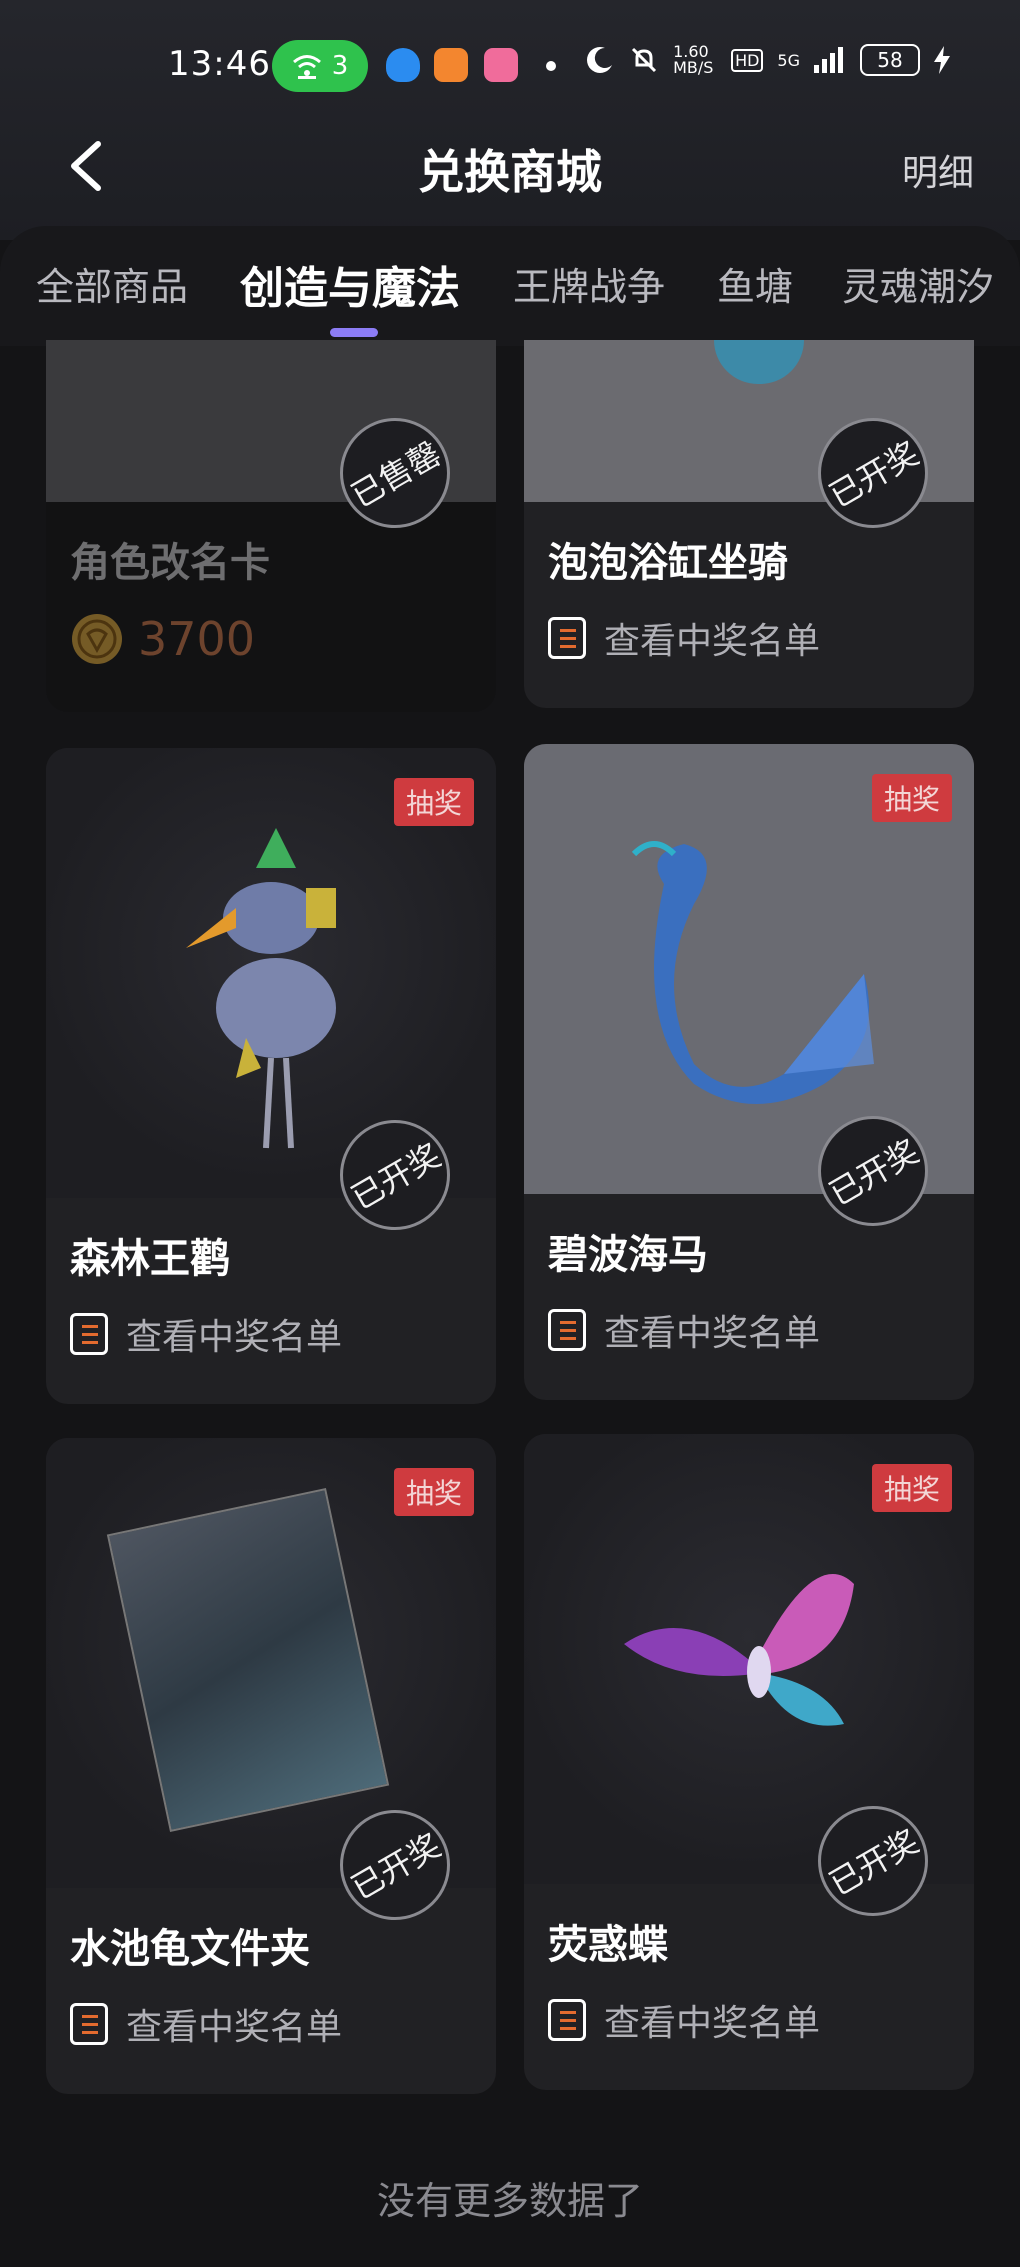 This screenshot has height=2267, width=1020. Describe the element at coordinates (693, 59) in the screenshot. I see `net-speed: 1.60 MB/S` at that location.